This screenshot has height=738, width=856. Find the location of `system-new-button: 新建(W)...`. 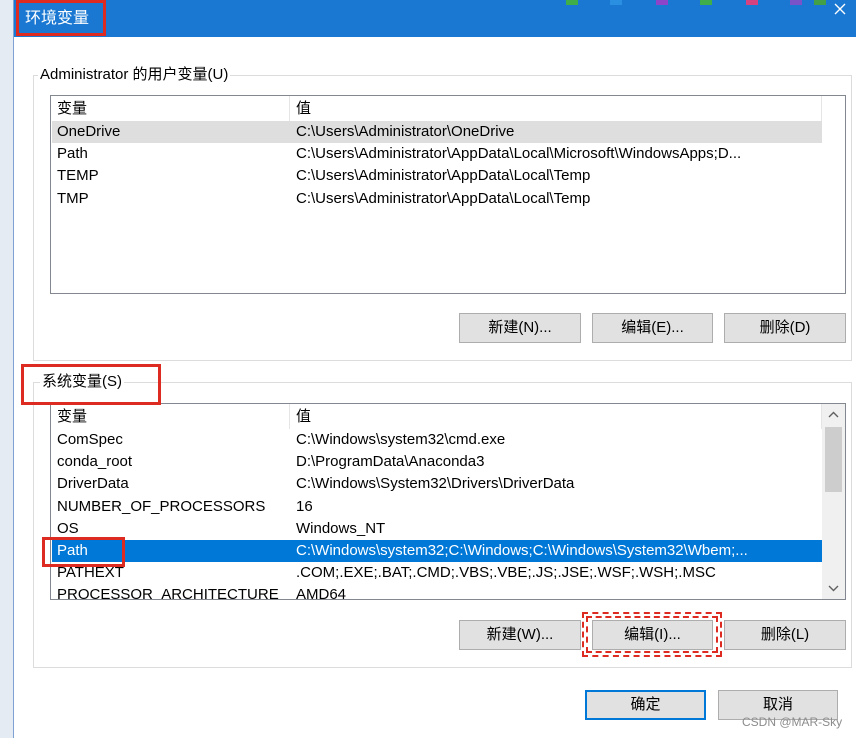

system-new-button: 新建(W)... is located at coordinates (520, 635).